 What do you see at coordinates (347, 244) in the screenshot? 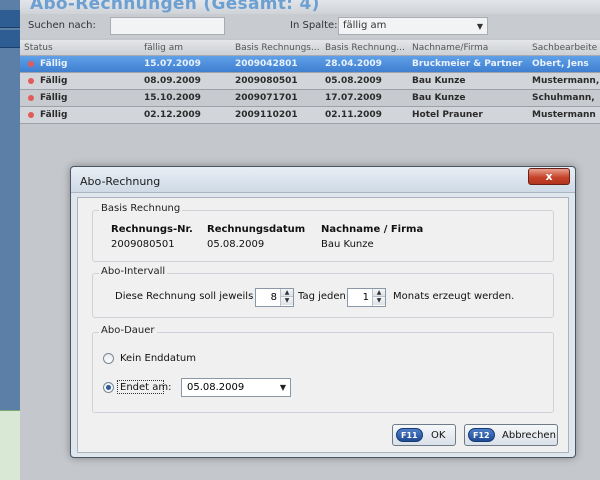
I see `nachname-firma-value: Bau Kunze` at bounding box center [347, 244].